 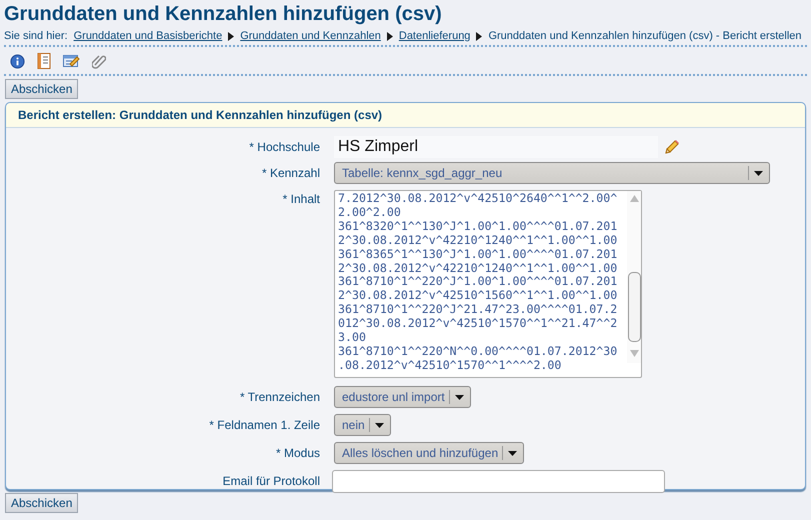 What do you see at coordinates (71, 61) in the screenshot?
I see `form-pencil-icon` at bounding box center [71, 61].